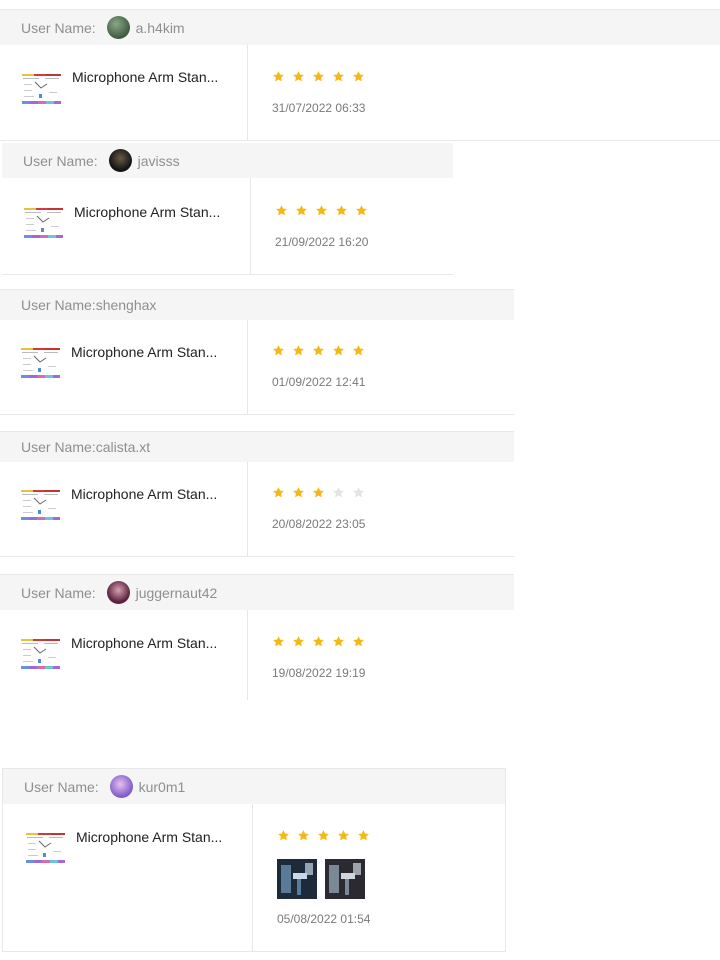 The width and height of the screenshot is (720, 960). What do you see at coordinates (177, 593) in the screenshot?
I see `username: juggernaut42` at bounding box center [177, 593].